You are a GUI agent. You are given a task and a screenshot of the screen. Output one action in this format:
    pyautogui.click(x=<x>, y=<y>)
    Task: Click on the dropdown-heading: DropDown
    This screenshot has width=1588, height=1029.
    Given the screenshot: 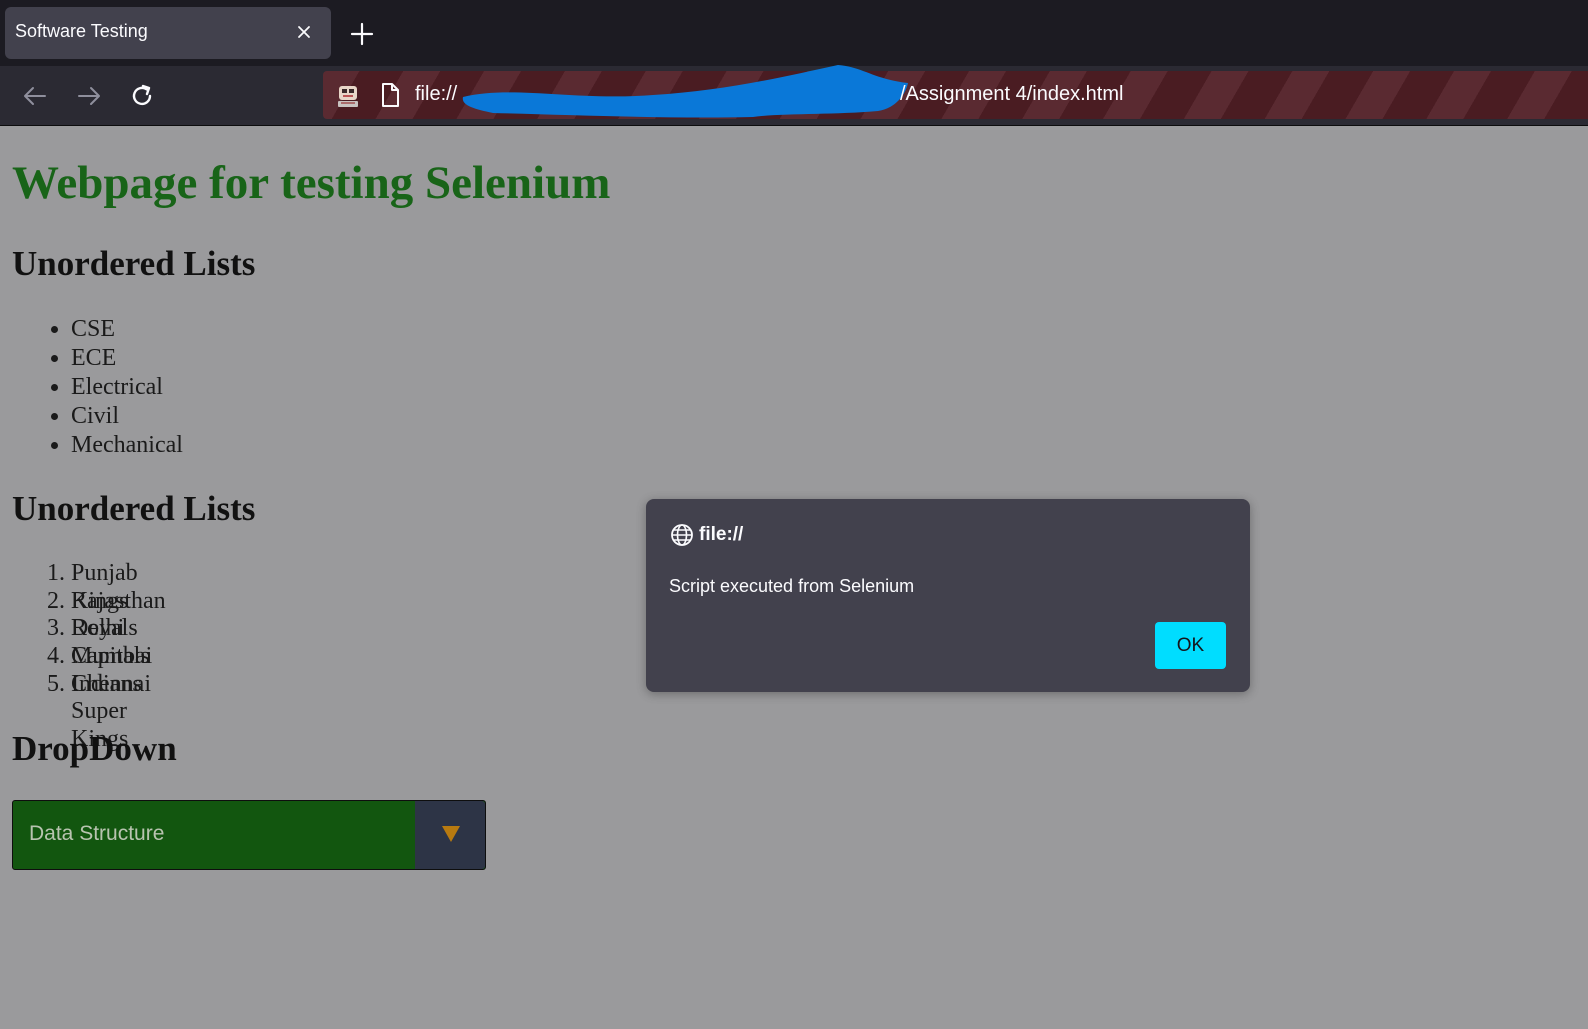 What is the action you would take?
    pyautogui.click(x=94, y=748)
    